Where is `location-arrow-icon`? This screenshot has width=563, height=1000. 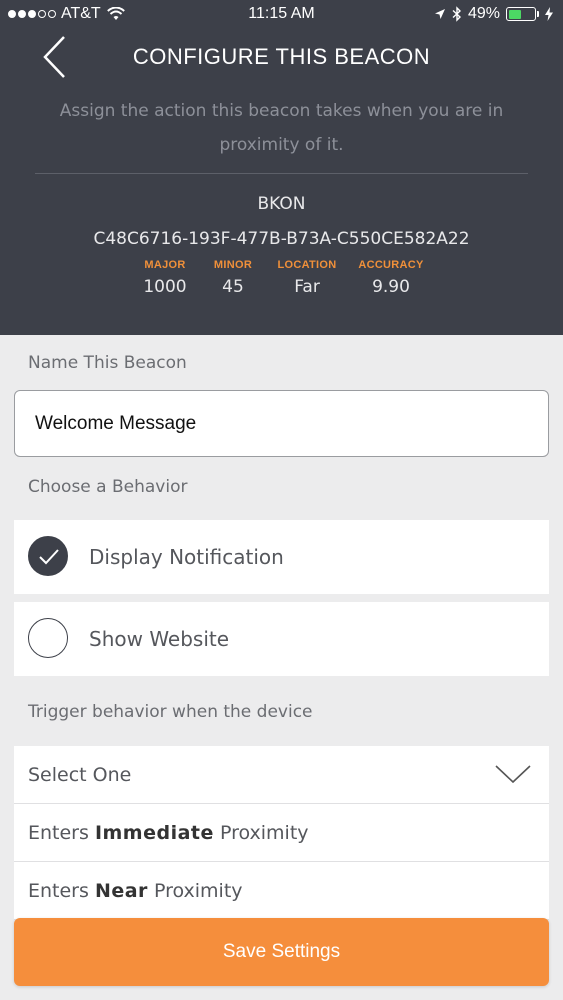 location-arrow-icon is located at coordinates (439, 14).